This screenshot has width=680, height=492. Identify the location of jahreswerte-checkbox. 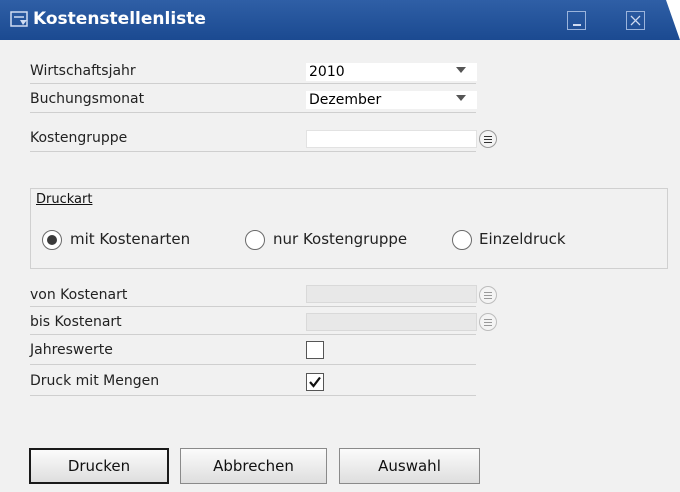
(315, 350).